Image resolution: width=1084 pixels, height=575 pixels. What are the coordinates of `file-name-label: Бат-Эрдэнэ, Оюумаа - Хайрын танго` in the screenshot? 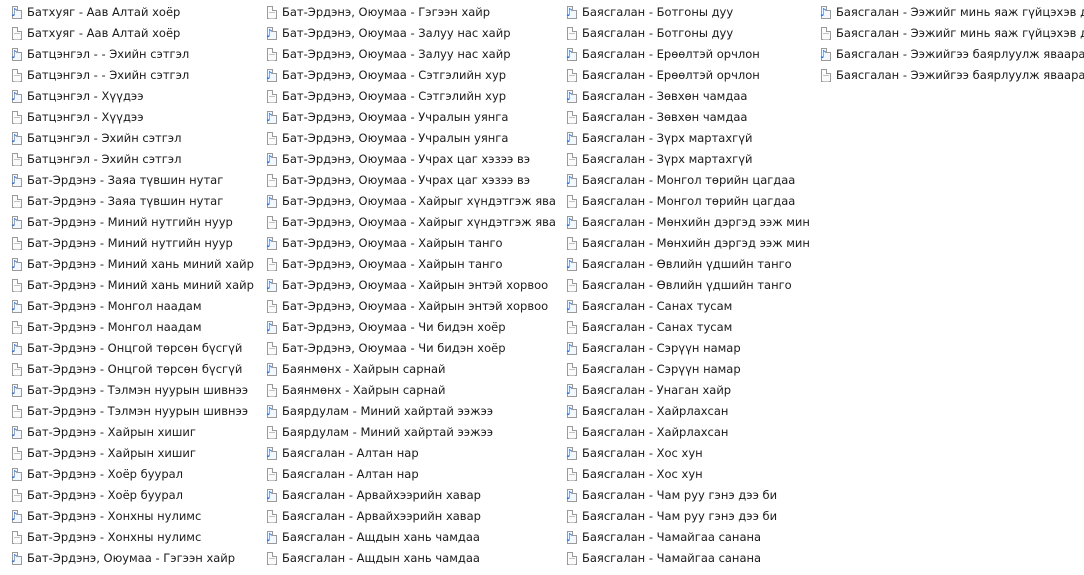 It's located at (392, 264).